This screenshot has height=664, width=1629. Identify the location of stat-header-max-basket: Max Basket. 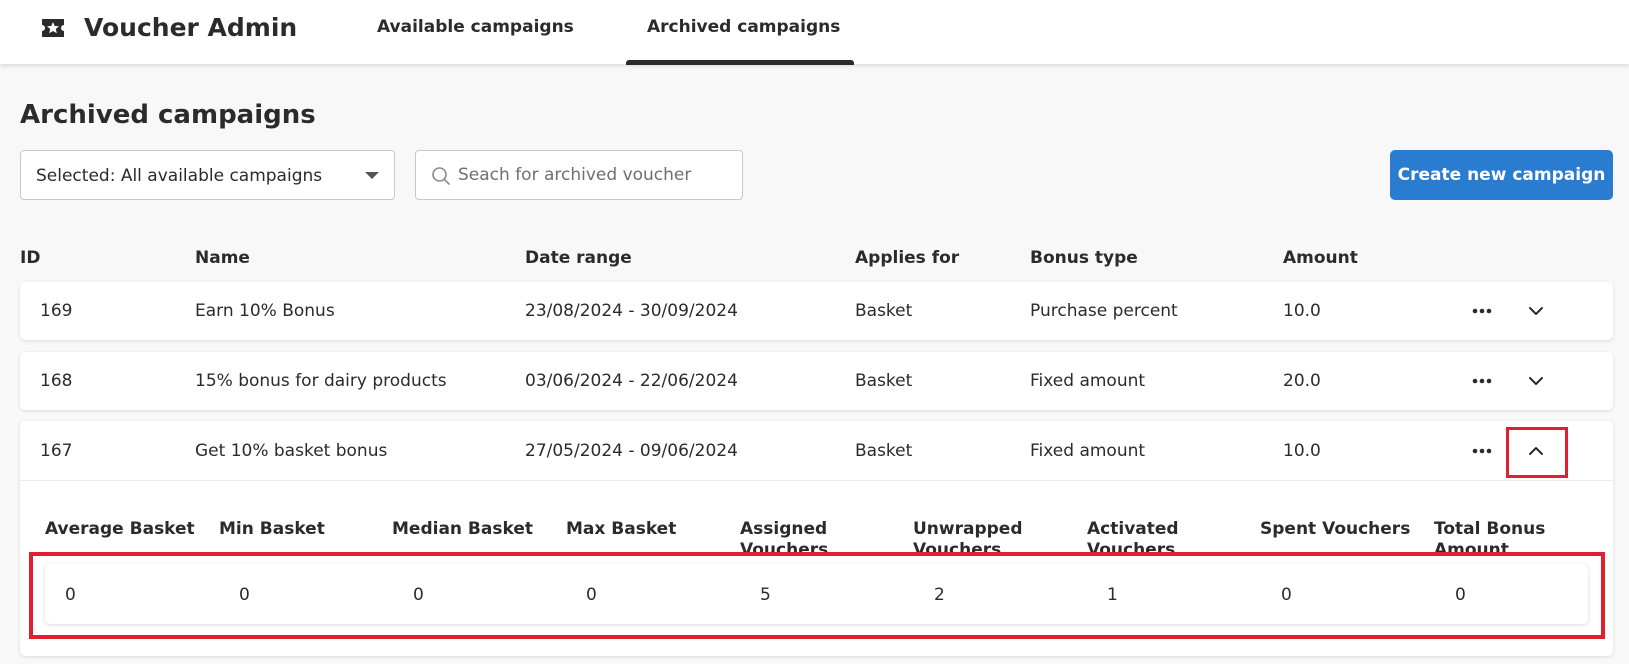
(621, 529).